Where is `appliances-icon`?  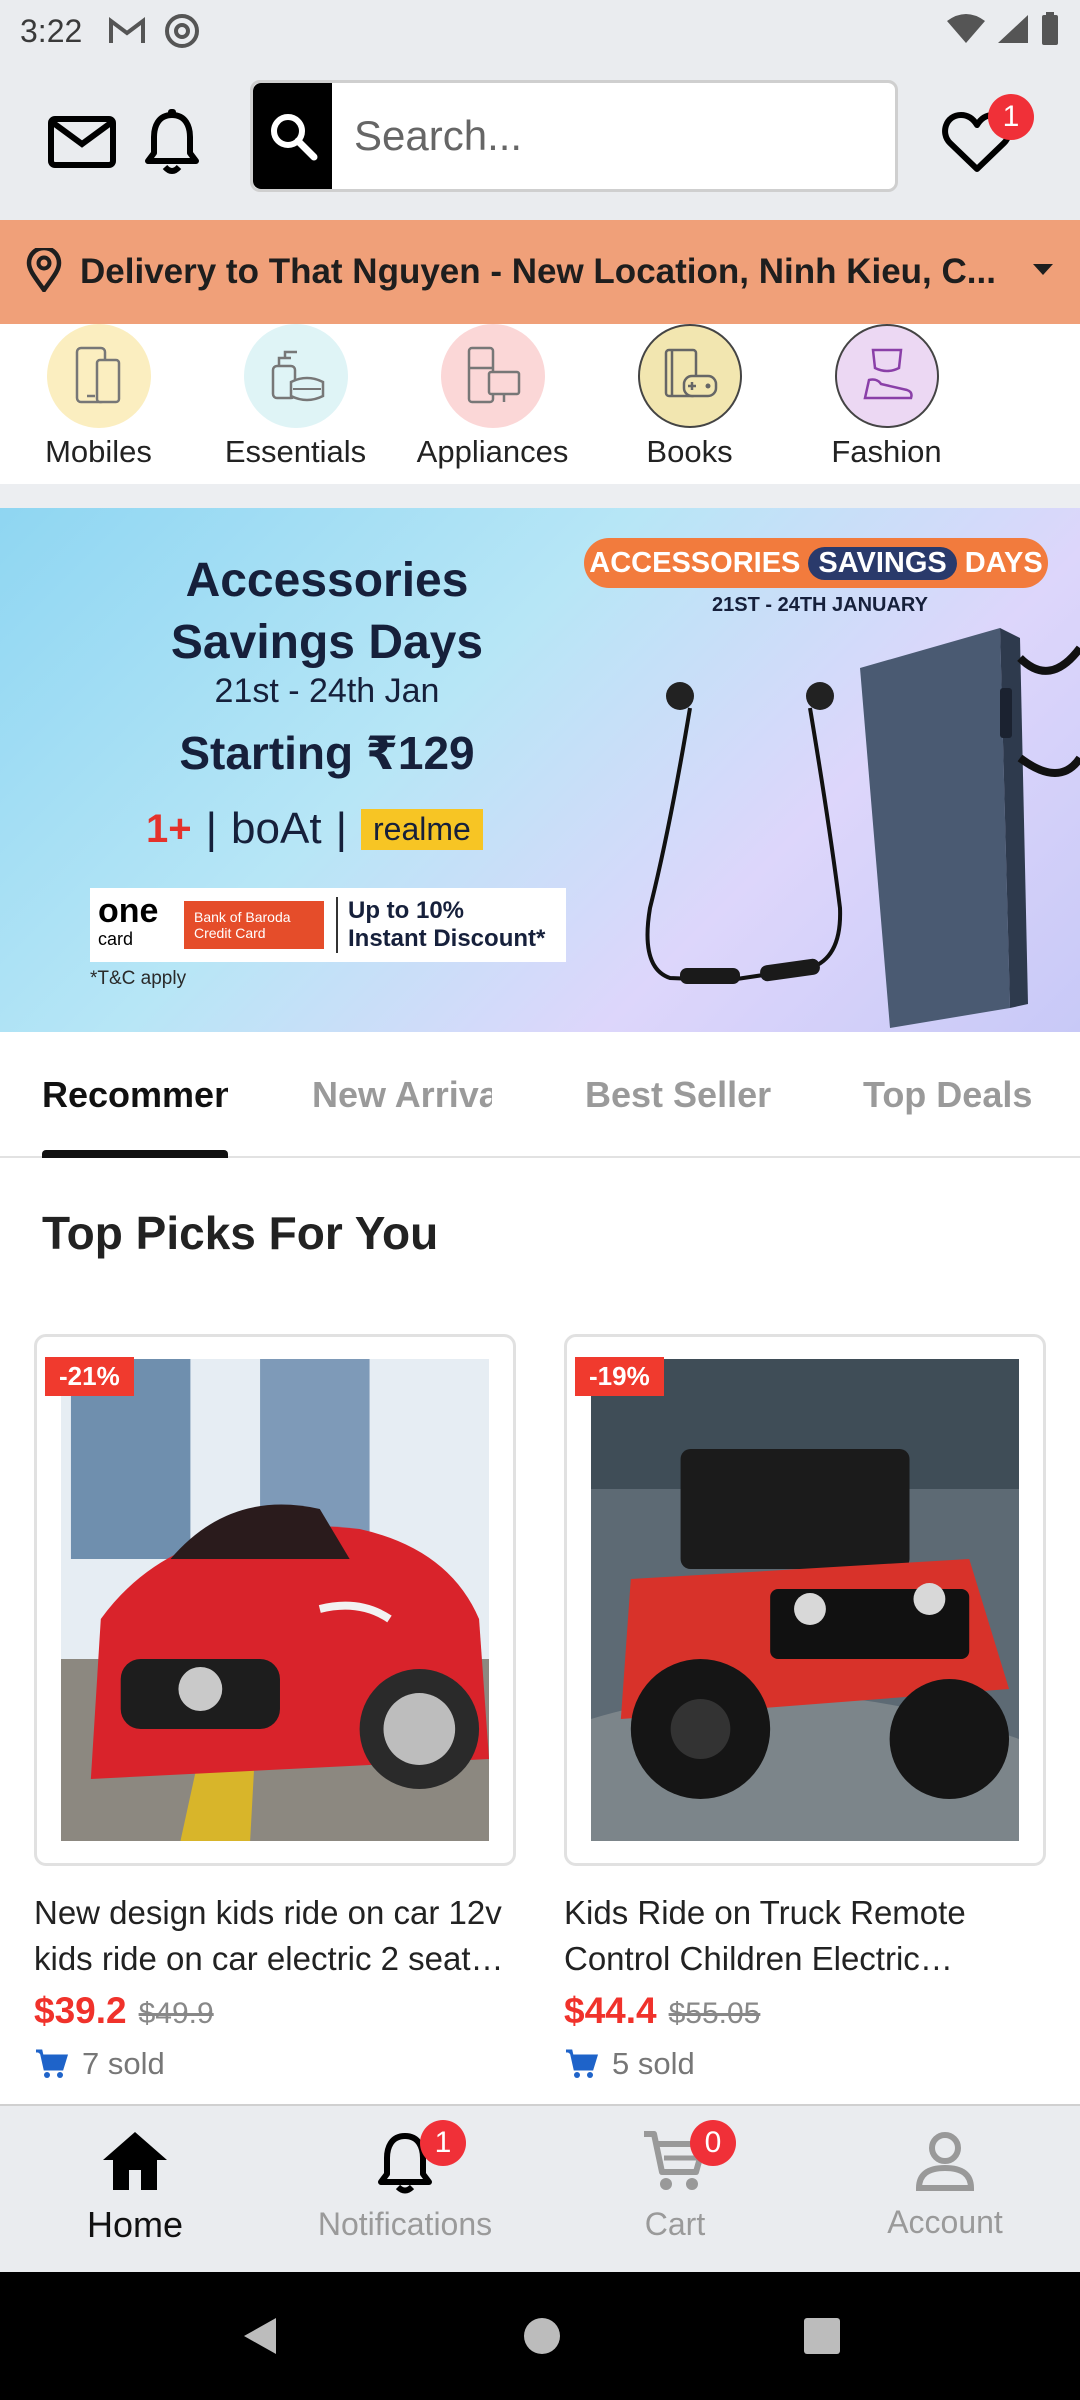
appliances-icon is located at coordinates (492, 376).